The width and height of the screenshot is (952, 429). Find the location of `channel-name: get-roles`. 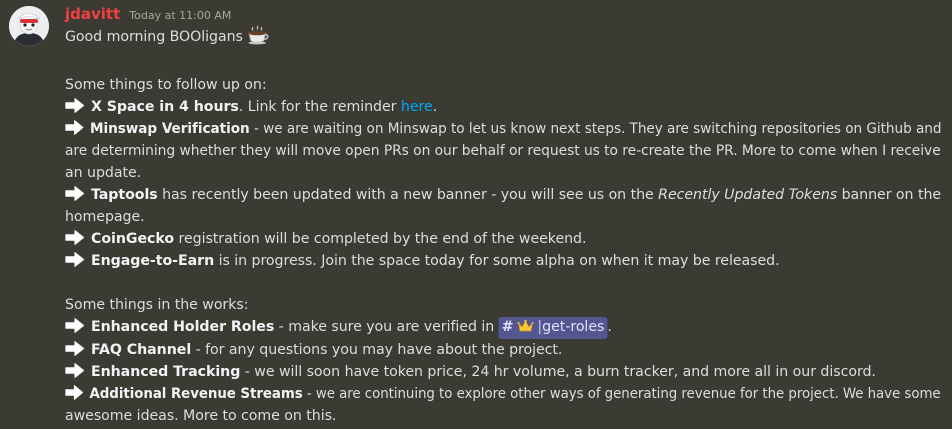

channel-name: get-roles is located at coordinates (573, 327).